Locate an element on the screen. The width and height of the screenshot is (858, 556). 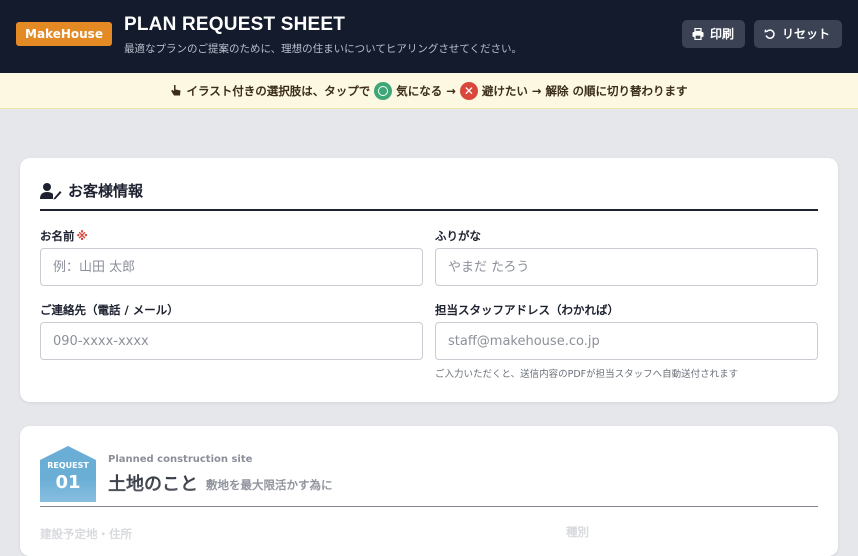
badge-number: 01 is located at coordinates (68, 482).